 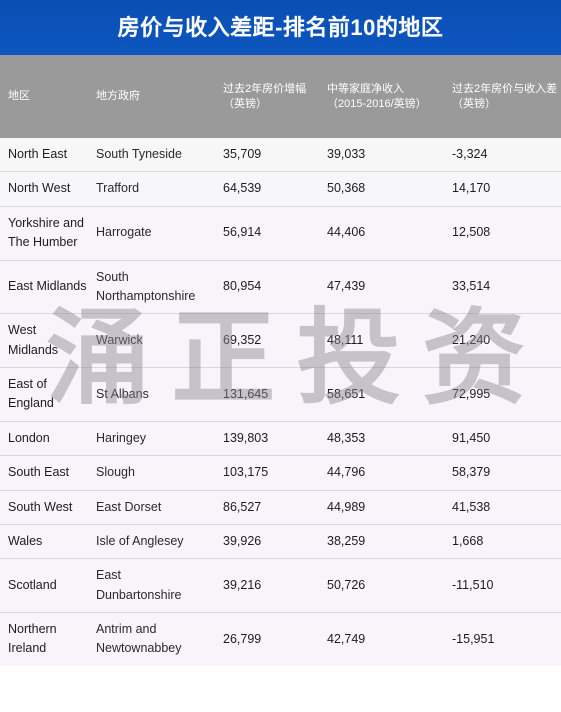 I want to click on cell-median_income: 48,353, so click(x=369, y=438).